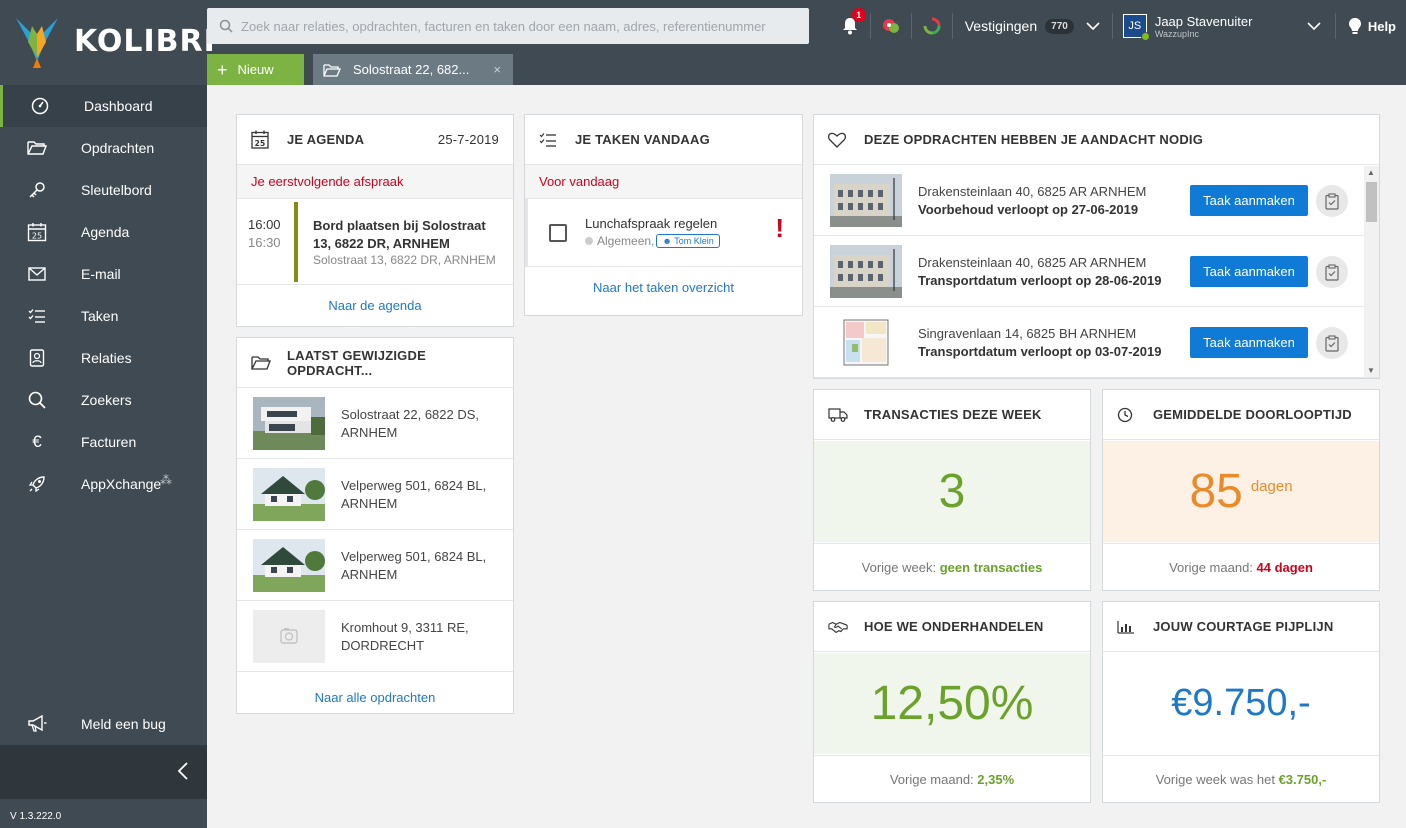 The height and width of the screenshot is (828, 1406). What do you see at coordinates (497, 69) in the screenshot?
I see `close-tab-icon: ×` at bounding box center [497, 69].